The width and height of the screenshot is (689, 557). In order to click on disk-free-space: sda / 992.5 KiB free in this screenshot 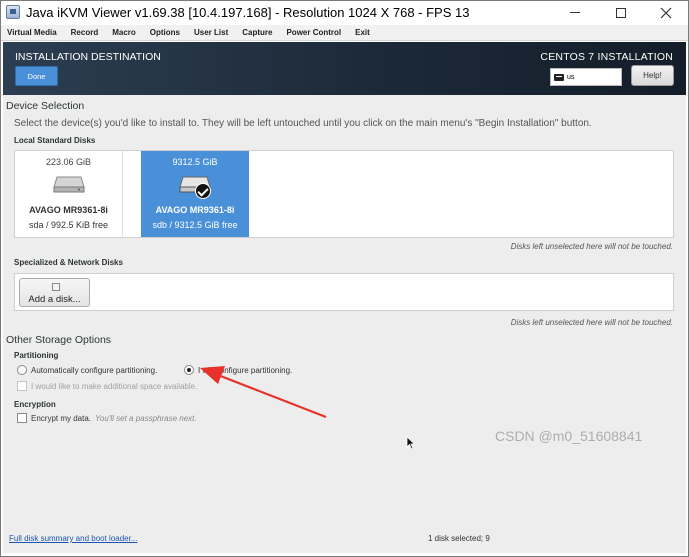, I will do `click(68, 225)`.